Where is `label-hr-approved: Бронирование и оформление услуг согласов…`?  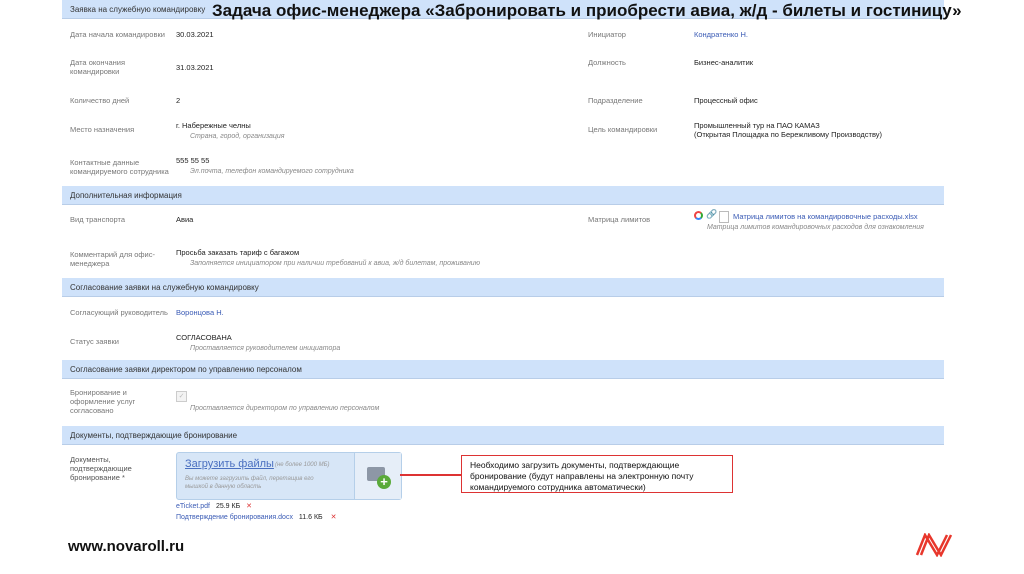 label-hr-approved: Бронирование и оформление услуг согласов… is located at coordinates (103, 401).